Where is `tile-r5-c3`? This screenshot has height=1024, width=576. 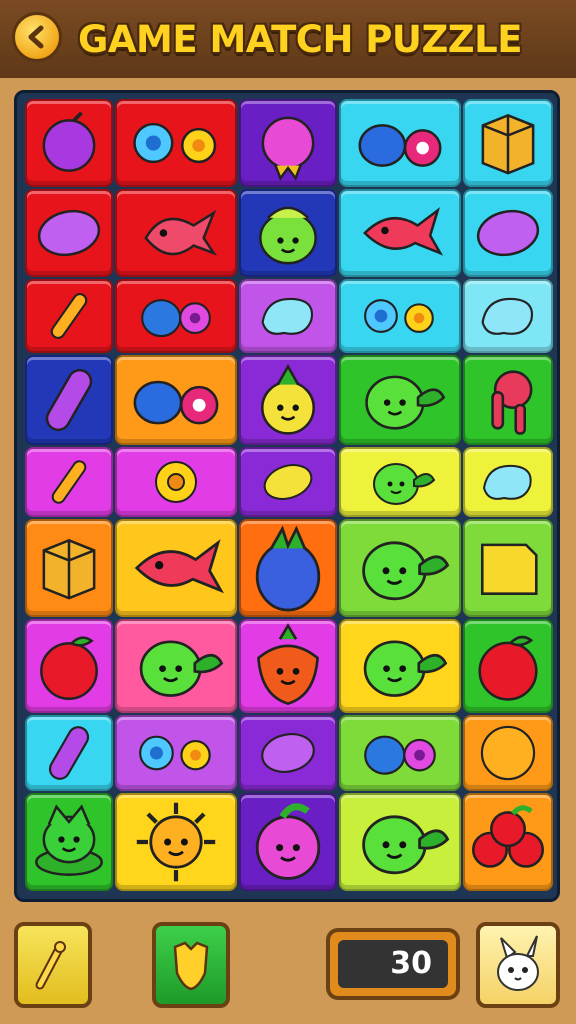
tile-r5-c3 is located at coordinates (288, 482).